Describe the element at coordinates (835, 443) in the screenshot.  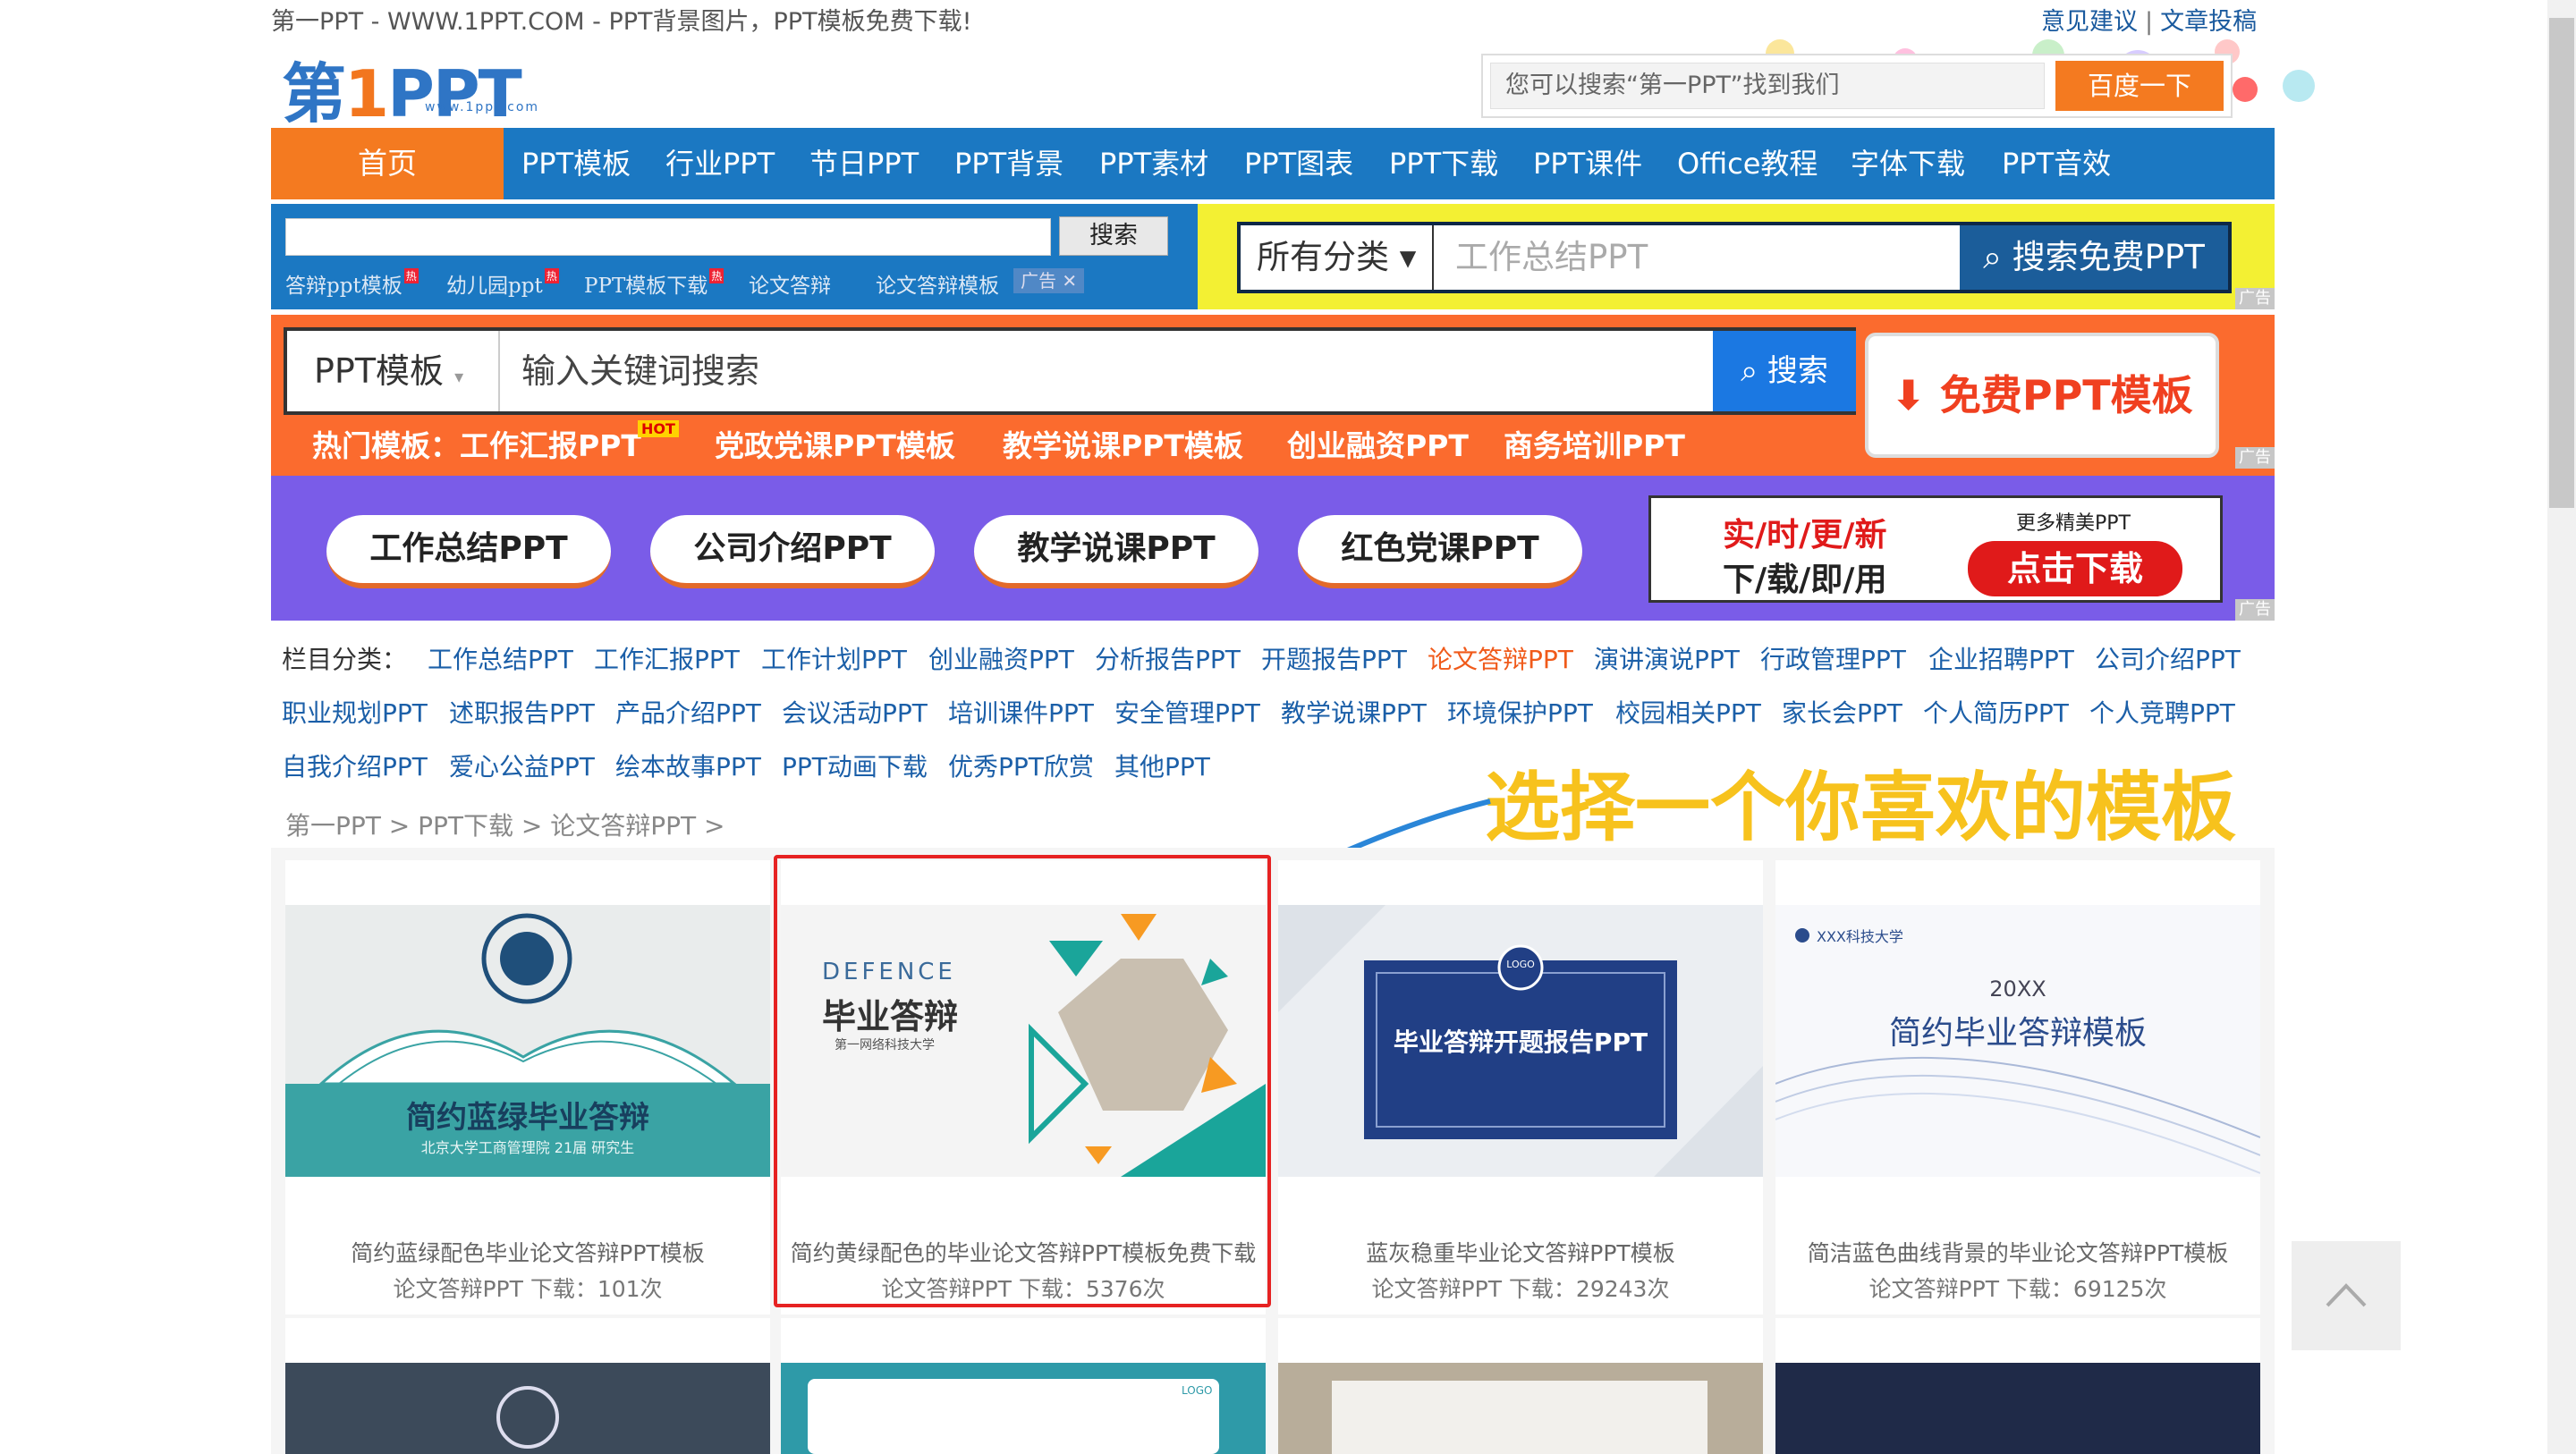
I see `hot-template-link: 党政党课PPT模板` at that location.